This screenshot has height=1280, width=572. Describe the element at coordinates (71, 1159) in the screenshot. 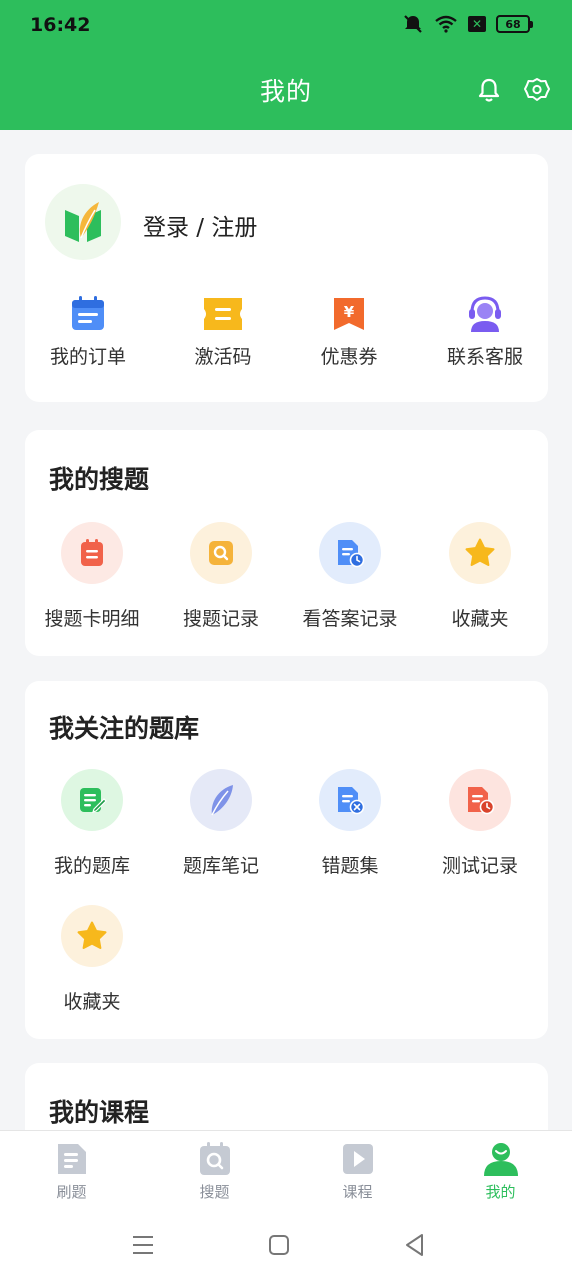

I see `practice-icon` at that location.